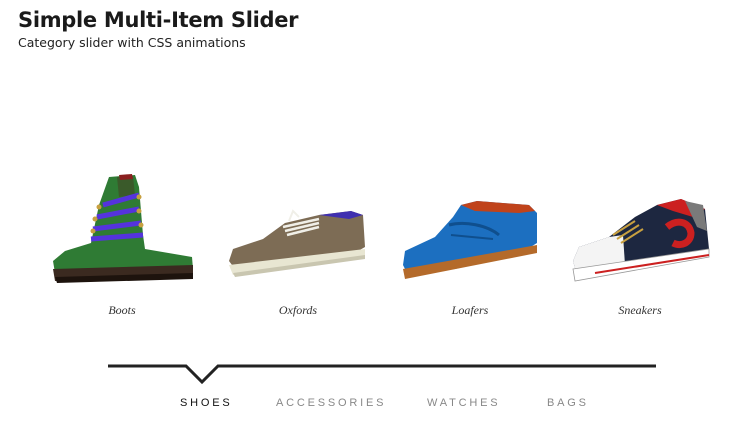  What do you see at coordinates (641, 240) in the screenshot?
I see `sneaker-image` at bounding box center [641, 240].